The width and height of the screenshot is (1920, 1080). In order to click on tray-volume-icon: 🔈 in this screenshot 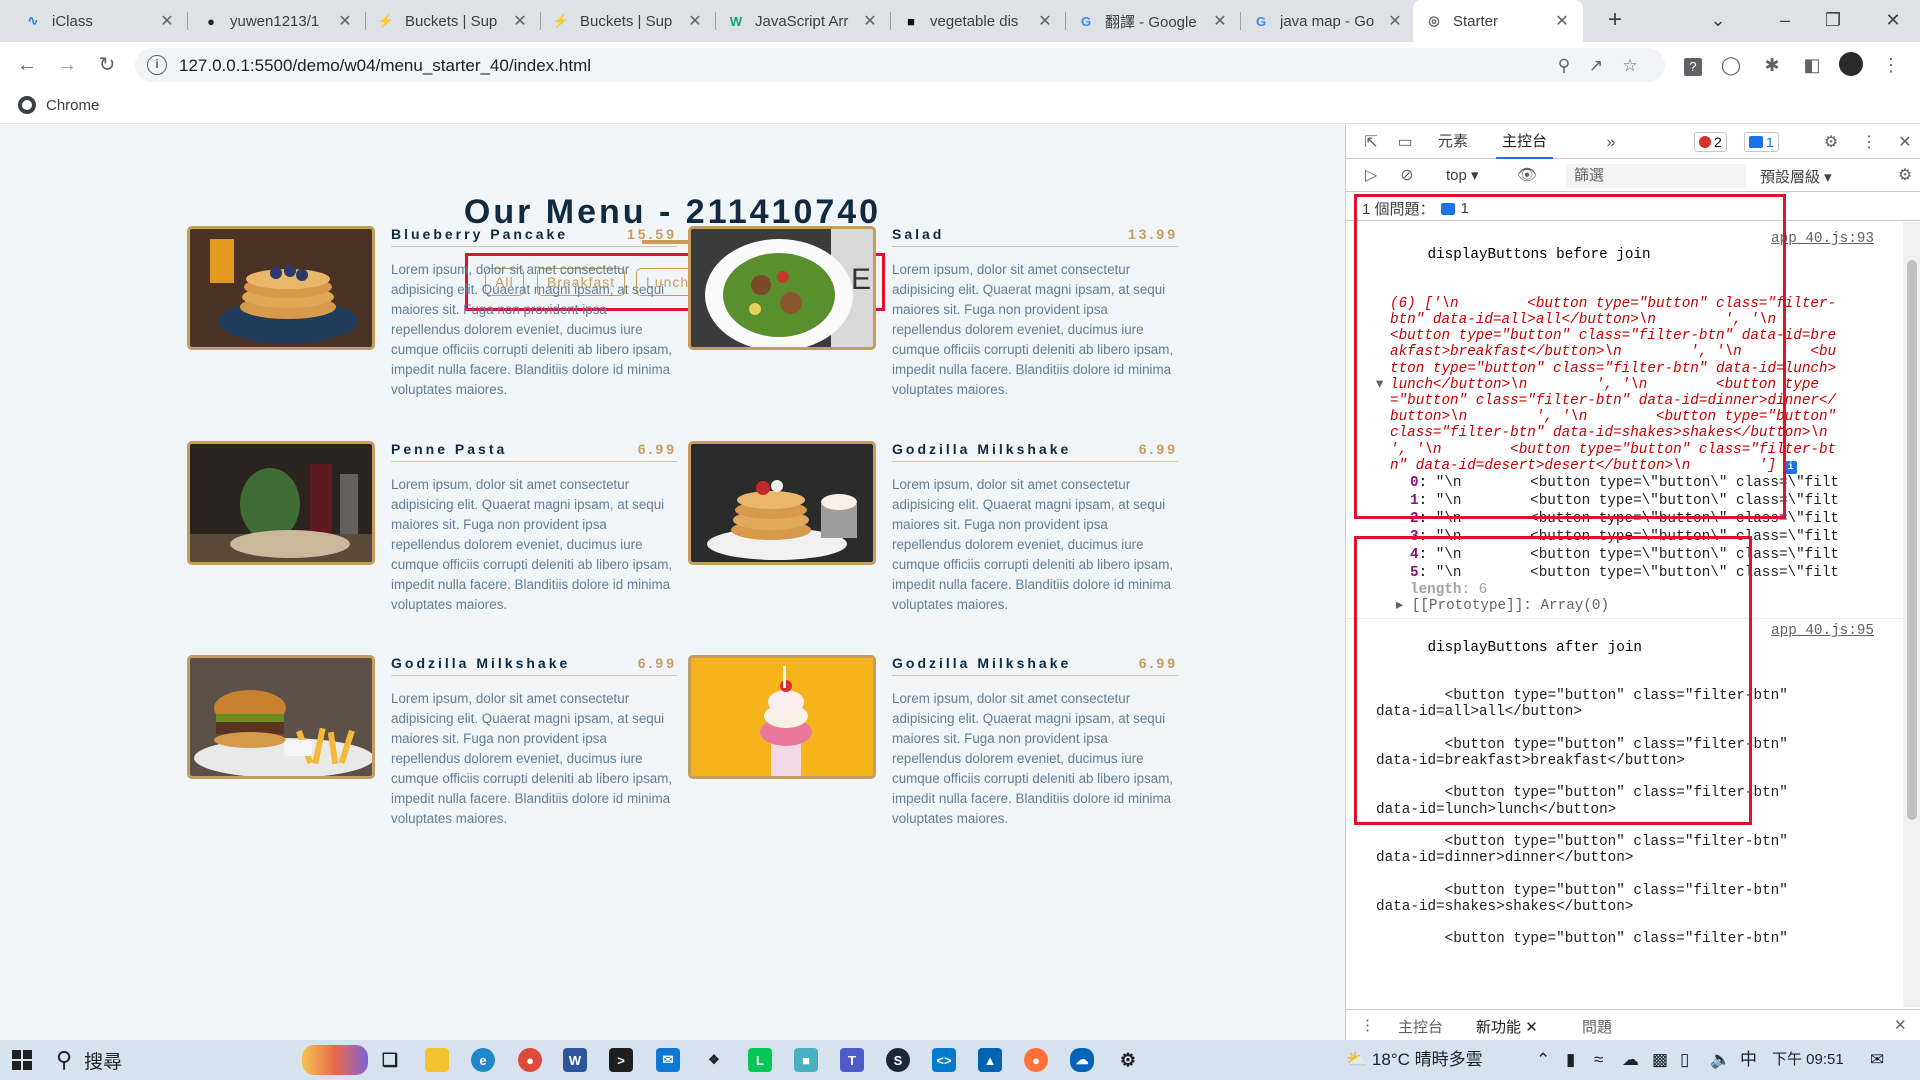, I will do `click(1720, 1060)`.